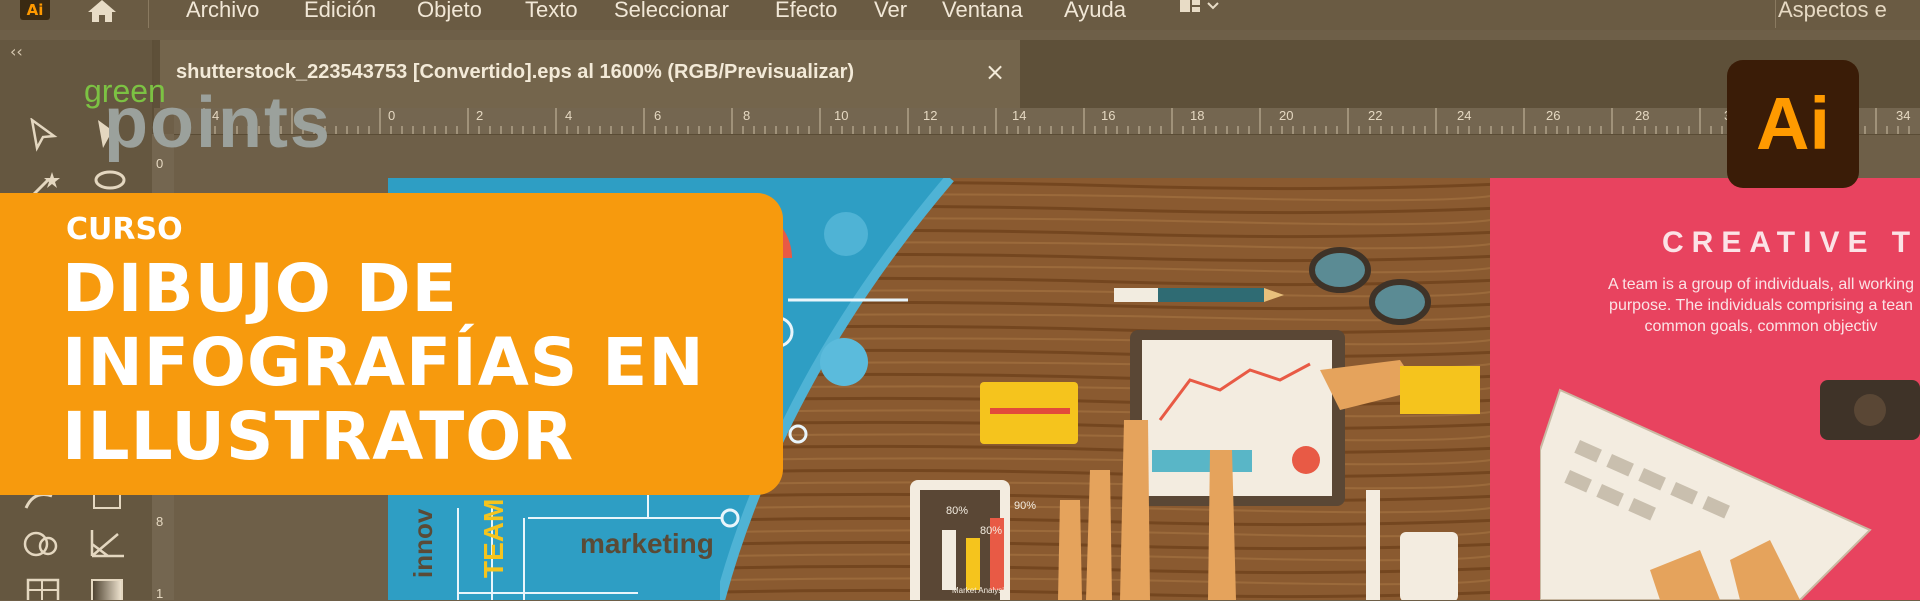 Image resolution: width=1920 pixels, height=601 pixels. Describe the element at coordinates (1056, 121) in the screenshot. I see `ruler-ticks` at that location.